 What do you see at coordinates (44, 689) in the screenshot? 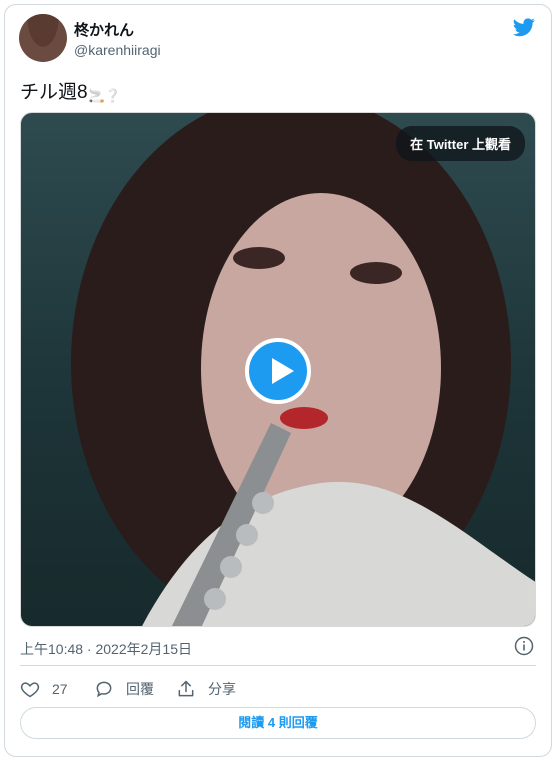
I see `like-button: 27` at bounding box center [44, 689].